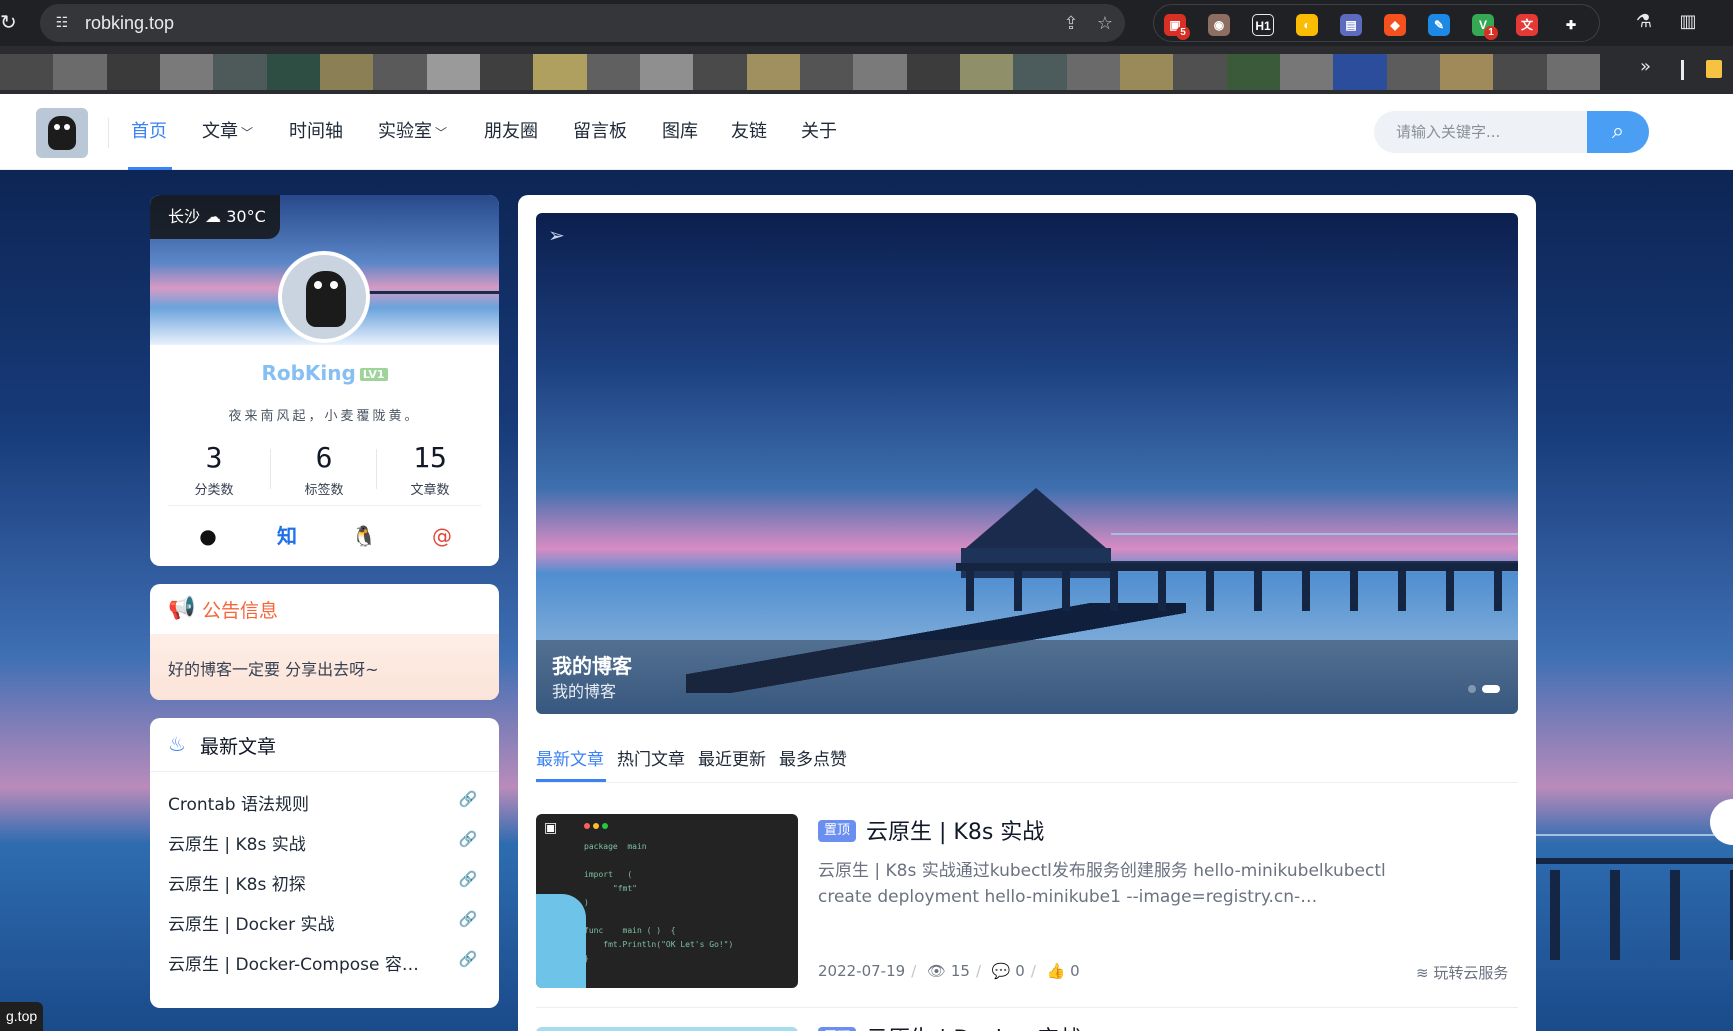 The height and width of the screenshot is (1031, 1733). What do you see at coordinates (1422, 973) in the screenshot?
I see `layers-icon: ≋` at bounding box center [1422, 973].